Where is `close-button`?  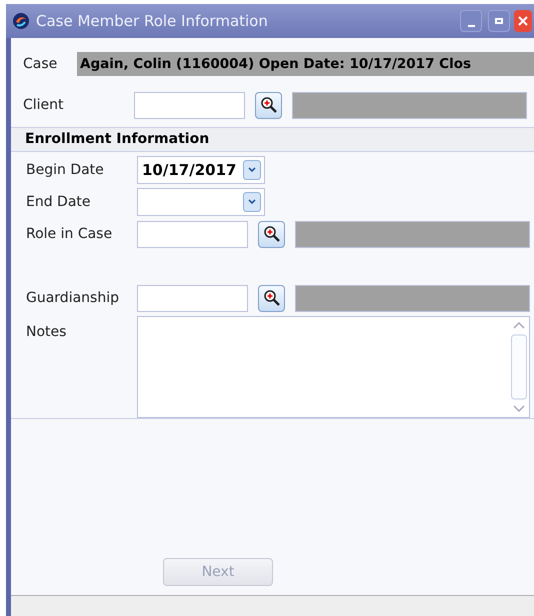 close-button is located at coordinates (523, 21).